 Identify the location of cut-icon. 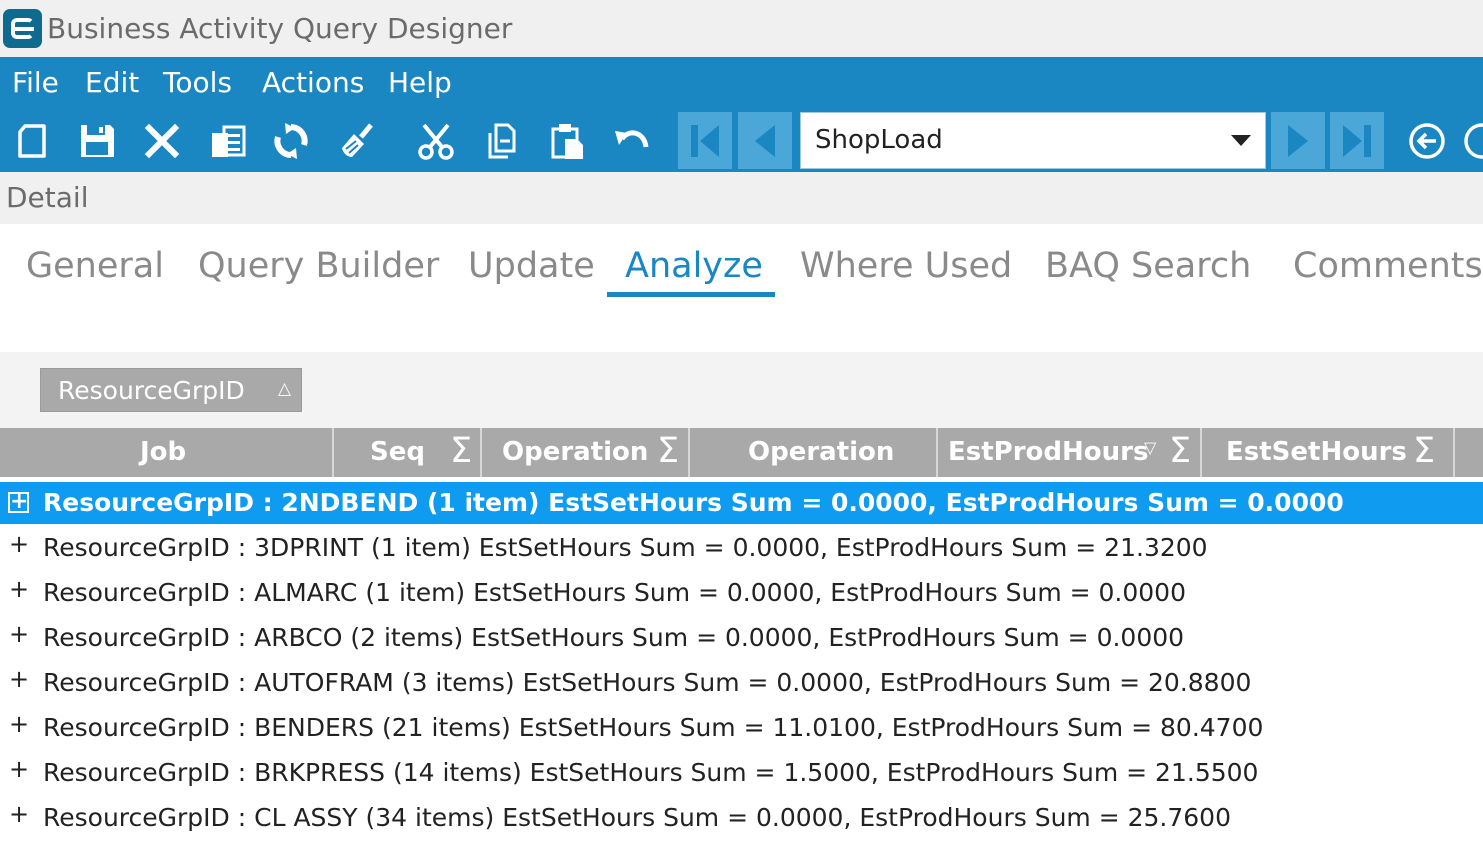
(436, 141).